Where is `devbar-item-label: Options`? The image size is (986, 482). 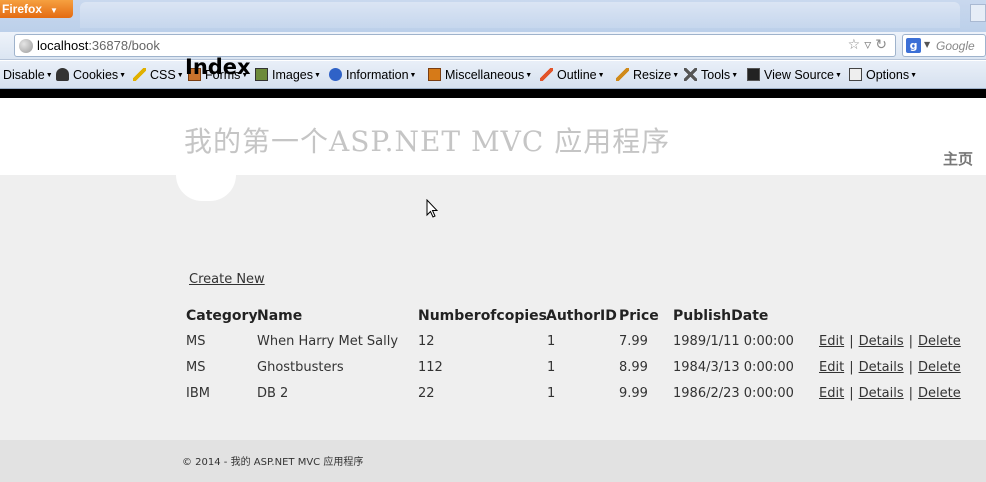
devbar-item-label: Options is located at coordinates (888, 75).